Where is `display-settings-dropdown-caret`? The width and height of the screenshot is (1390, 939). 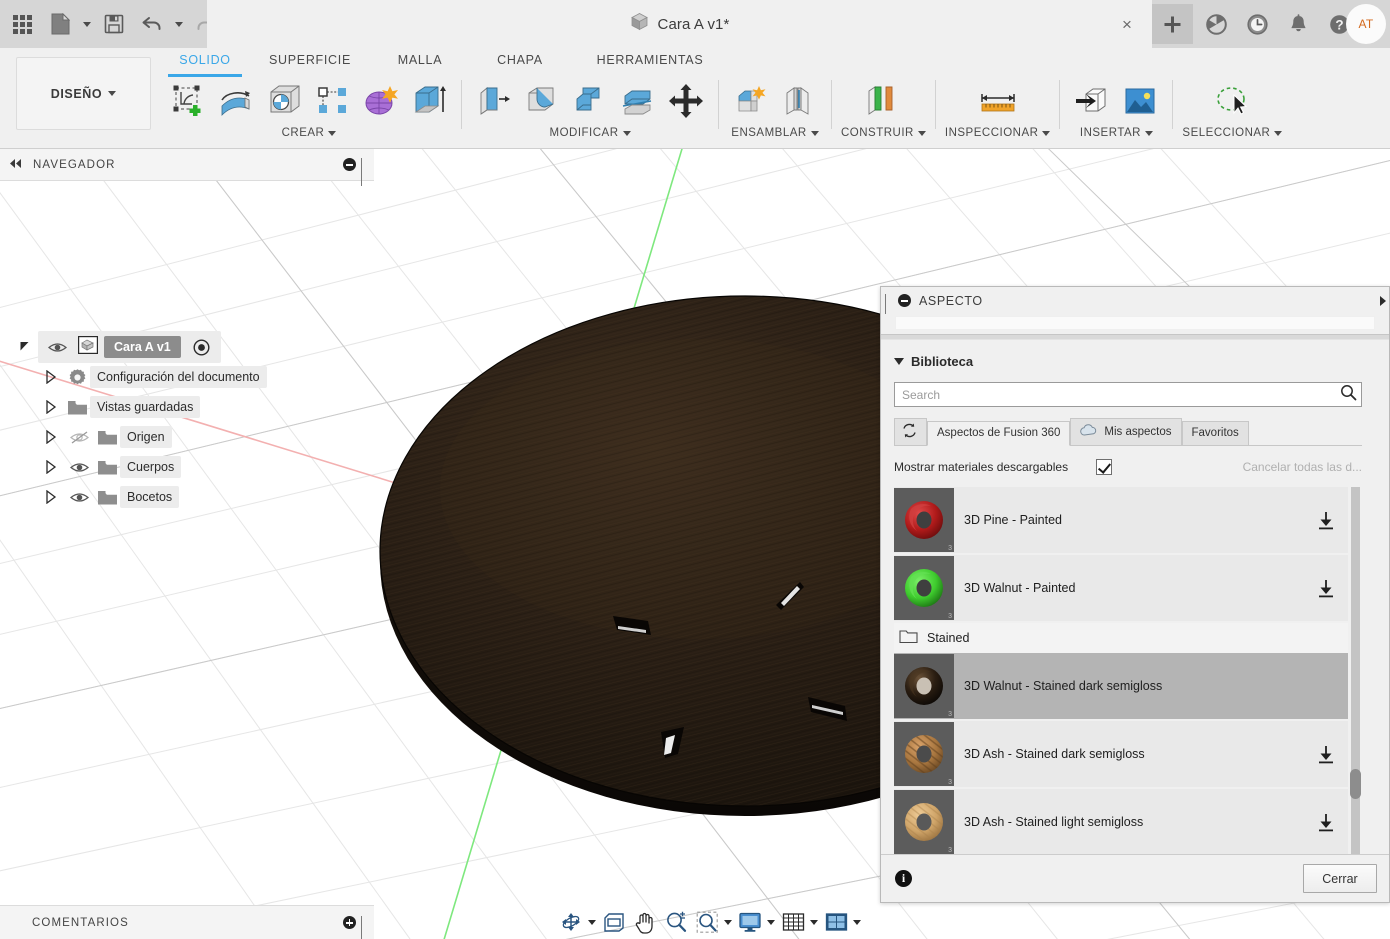
display-settings-dropdown-caret is located at coordinates (771, 922).